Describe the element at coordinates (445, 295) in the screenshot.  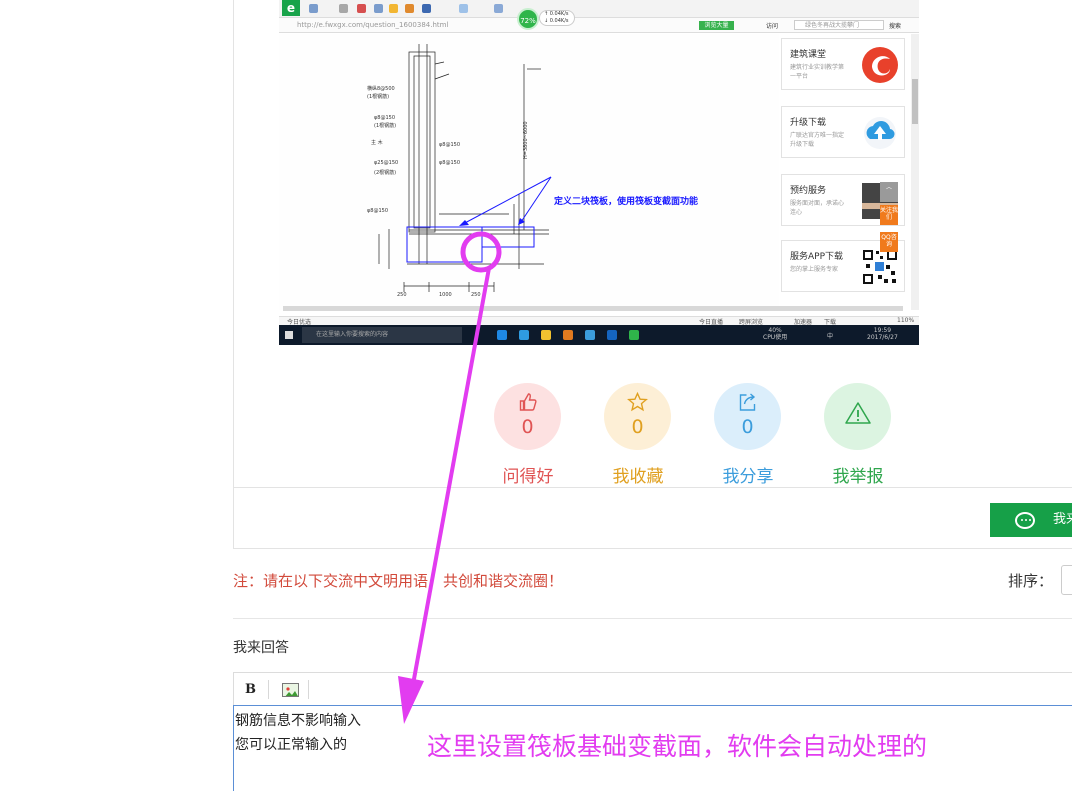
I see `svg-text: 1000` at that location.